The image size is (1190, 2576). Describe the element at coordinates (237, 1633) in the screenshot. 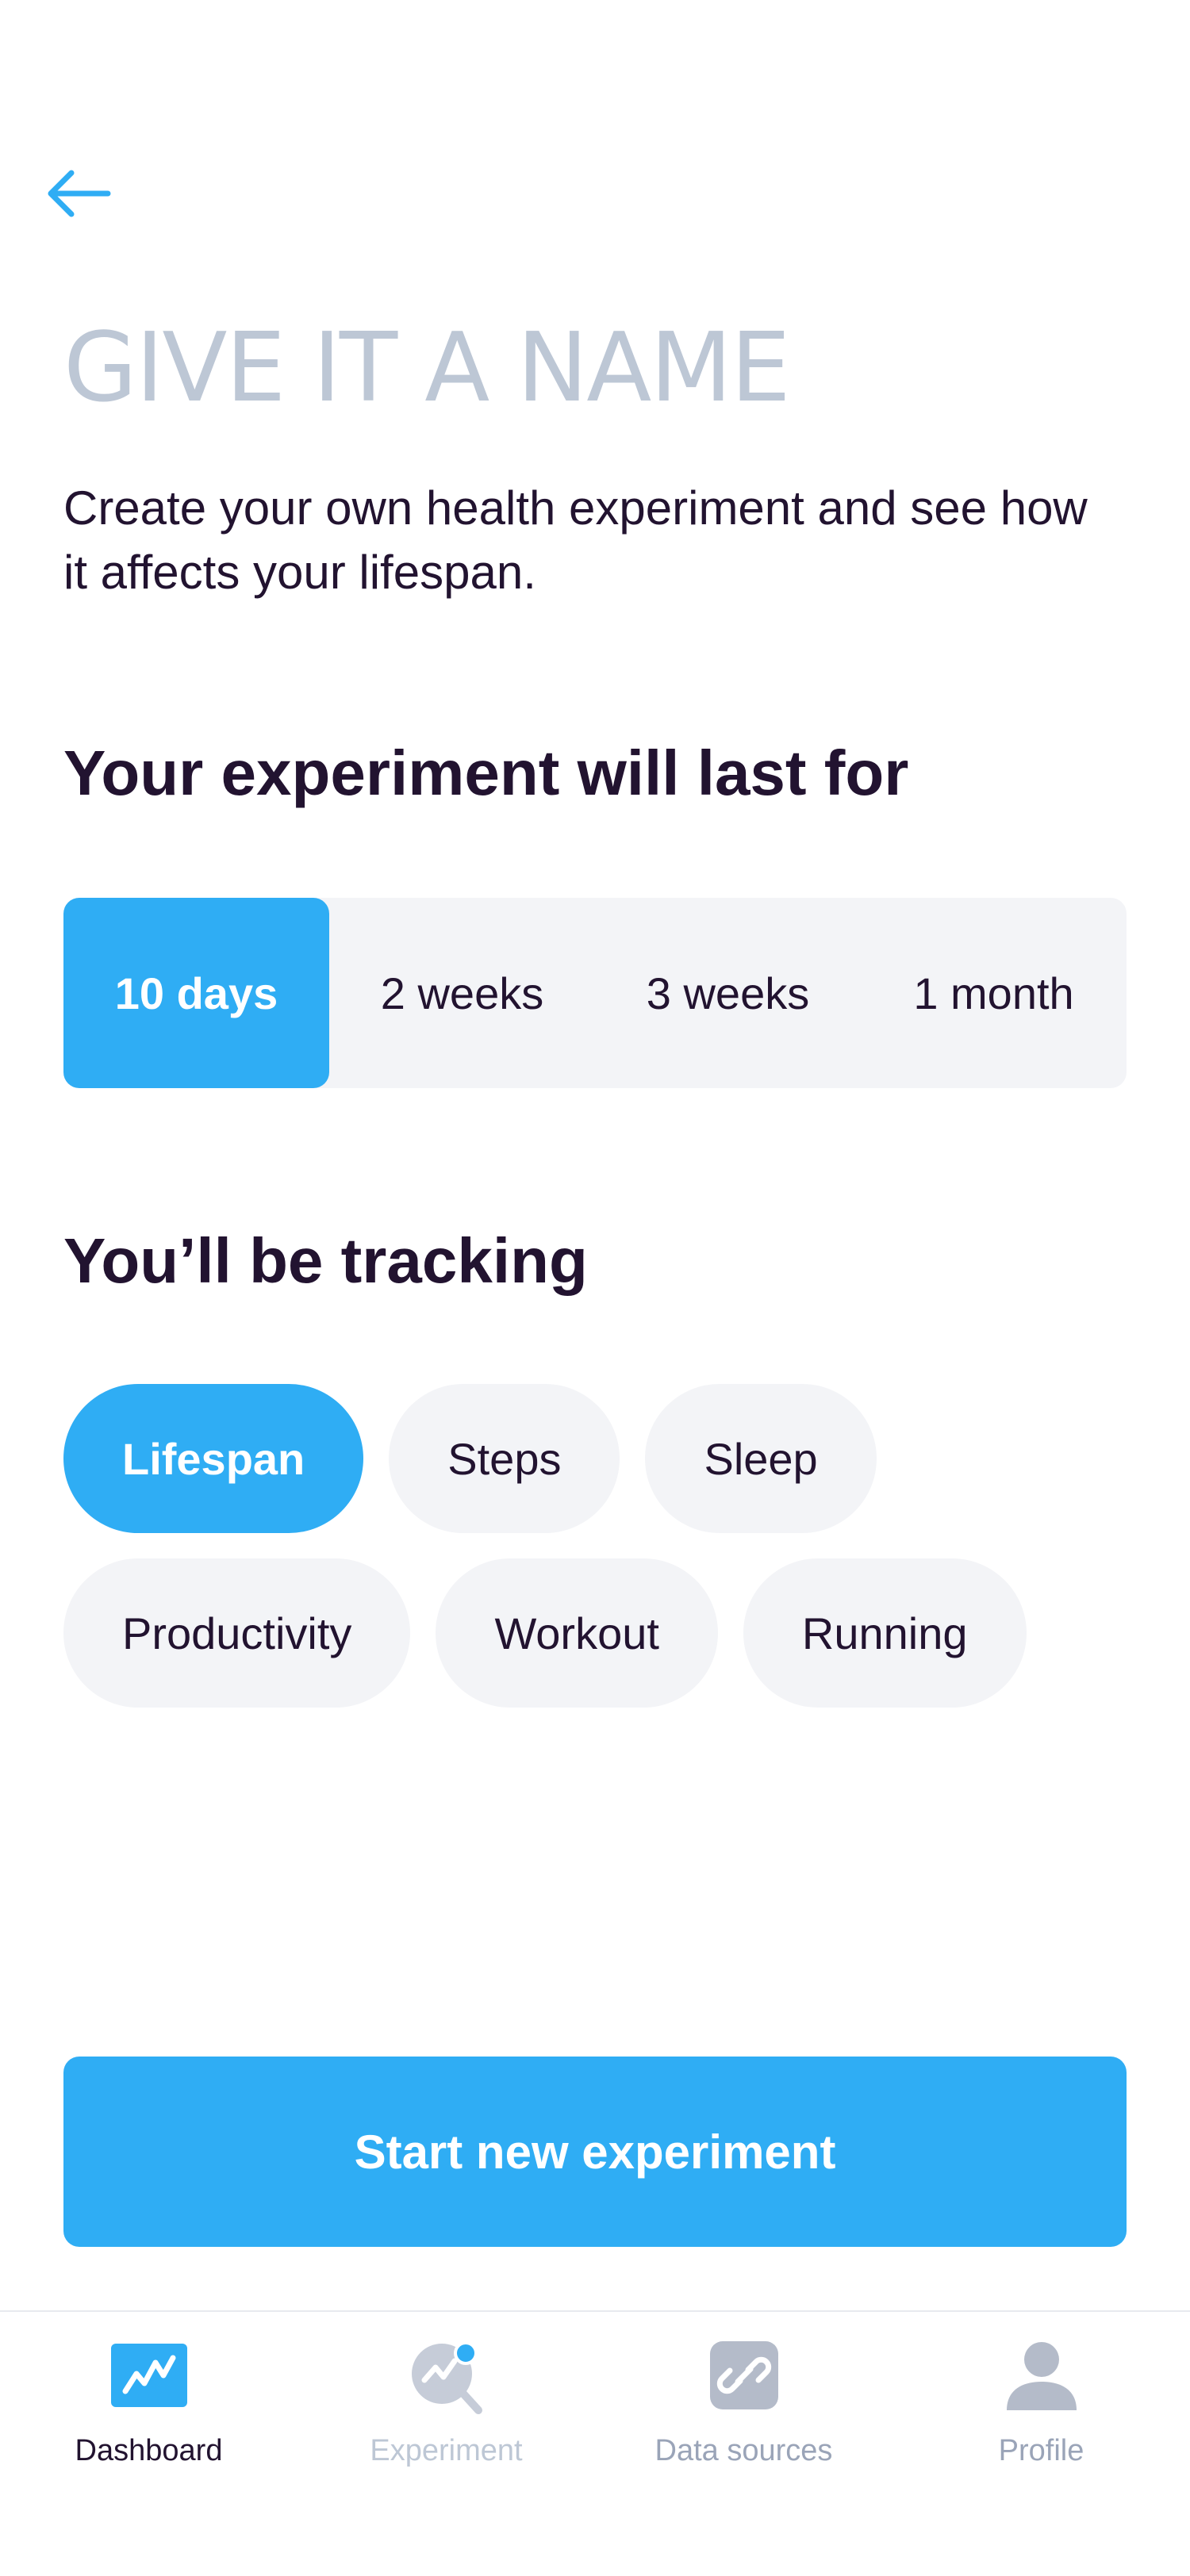

I see `chip-productivity: Productivity` at that location.